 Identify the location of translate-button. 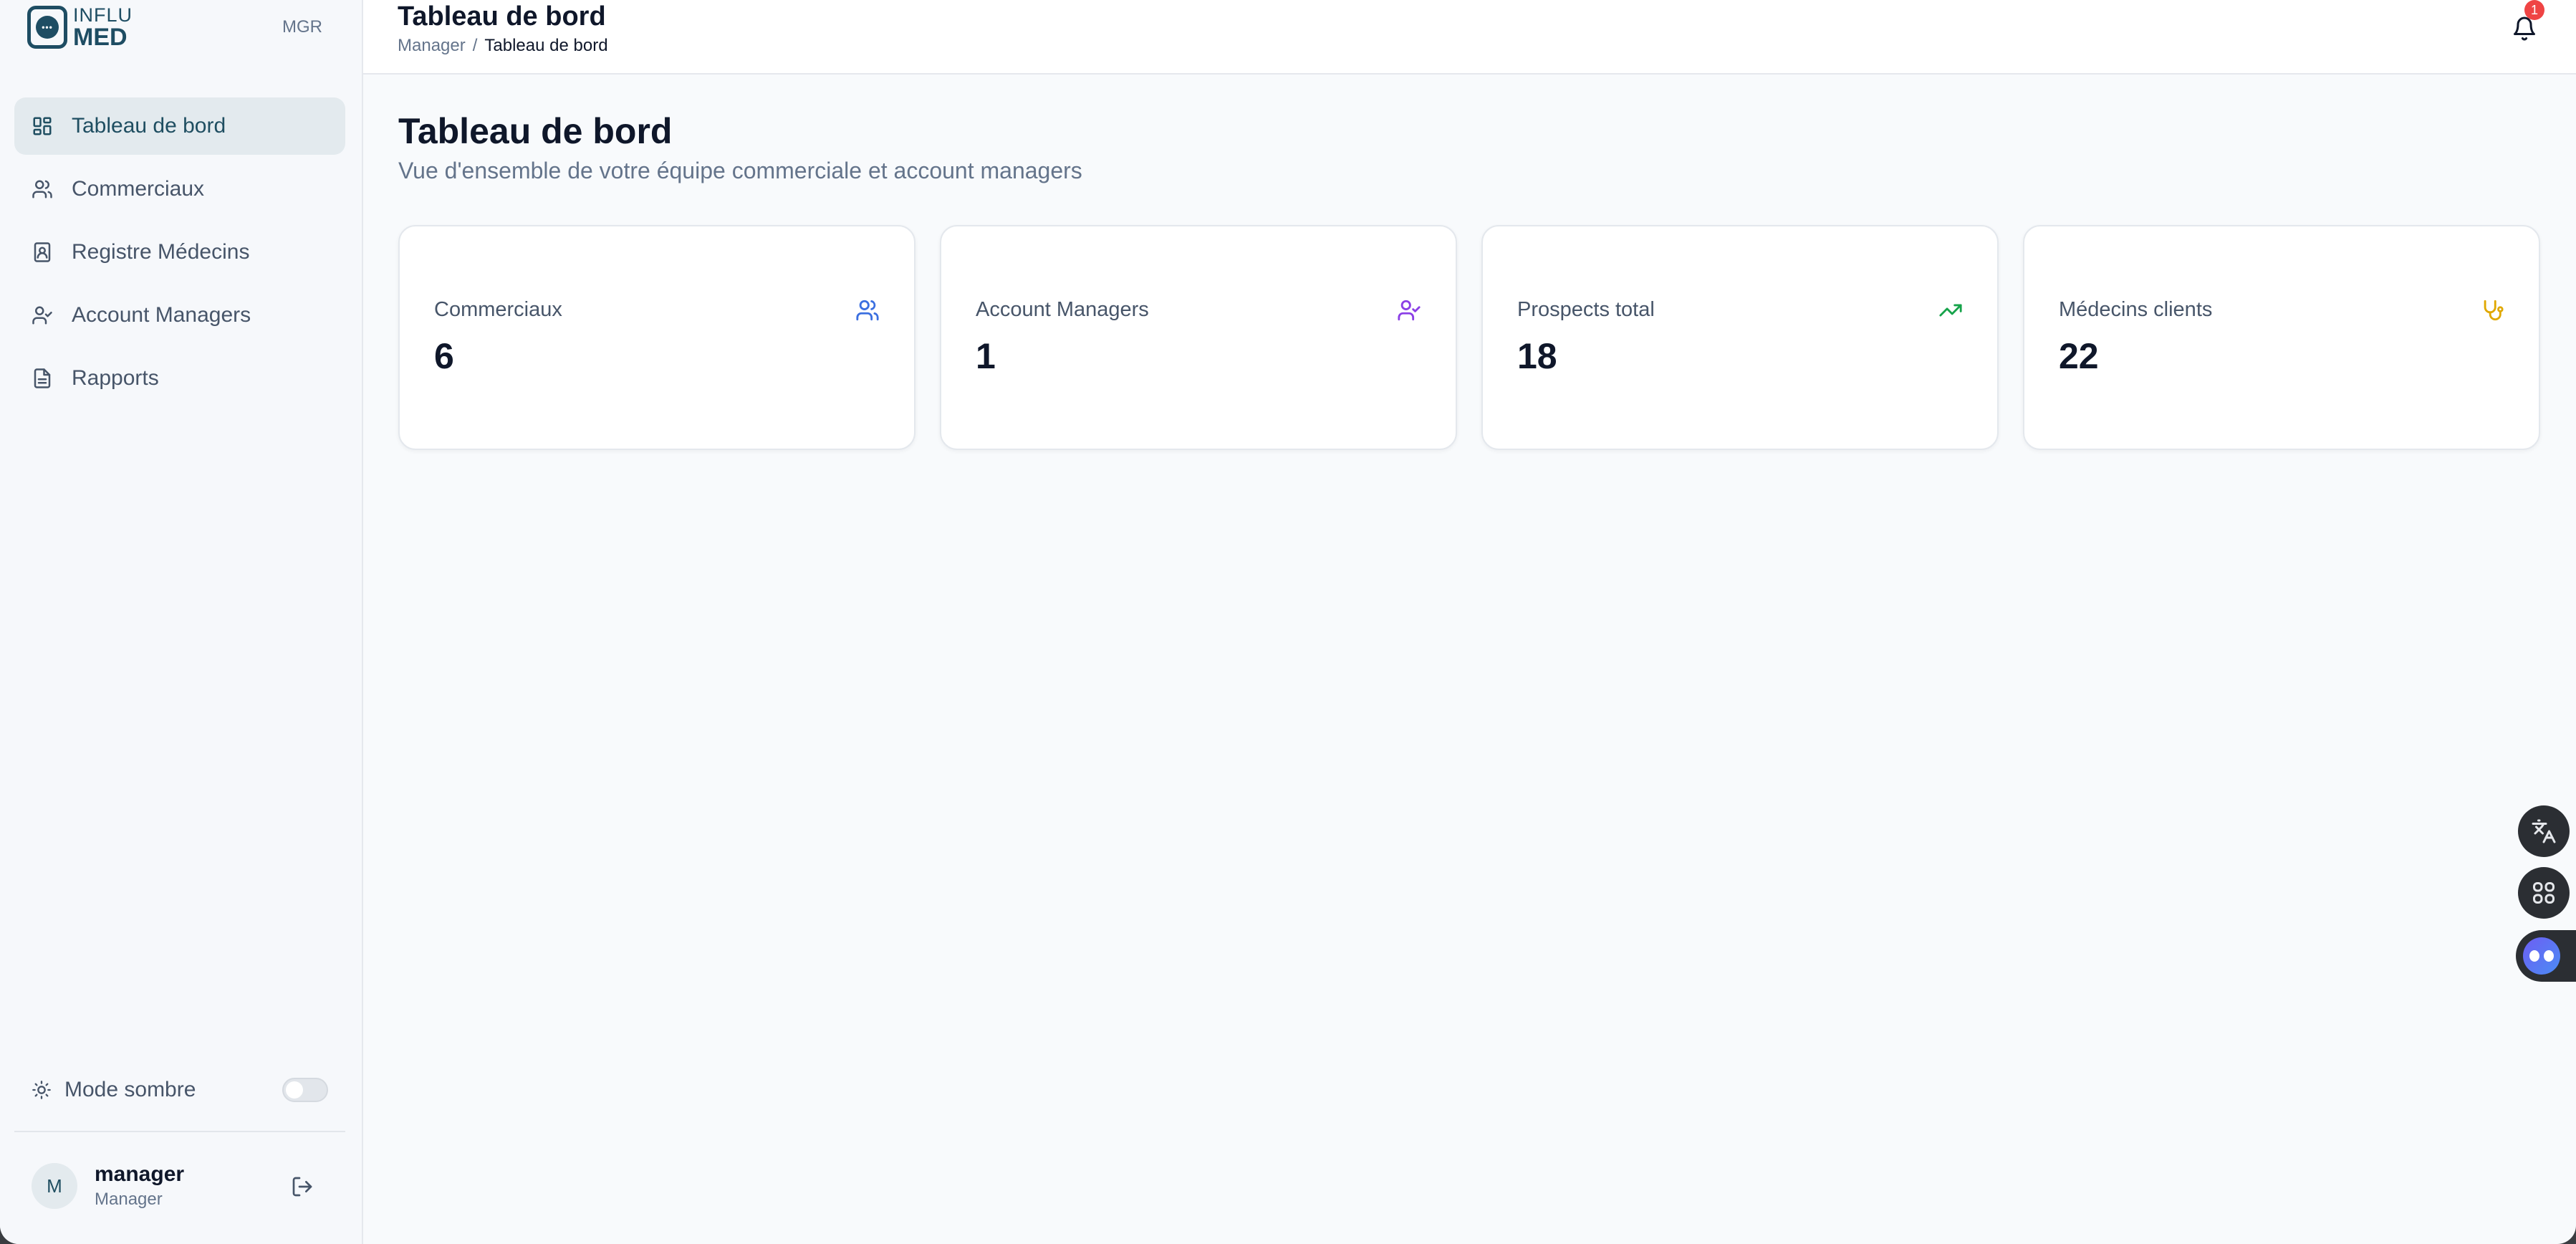
(2544, 831).